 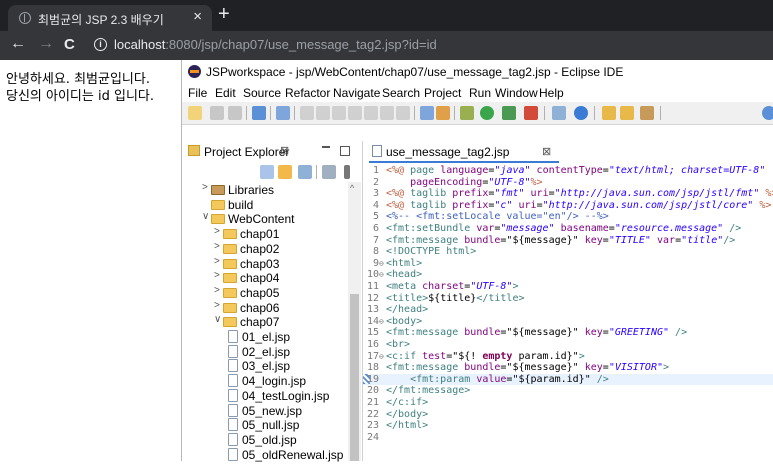 I want to click on collapse-all-icon, so click(x=267, y=172).